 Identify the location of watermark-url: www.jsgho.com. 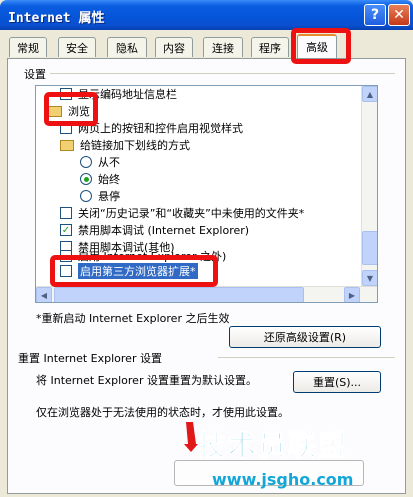
(283, 479).